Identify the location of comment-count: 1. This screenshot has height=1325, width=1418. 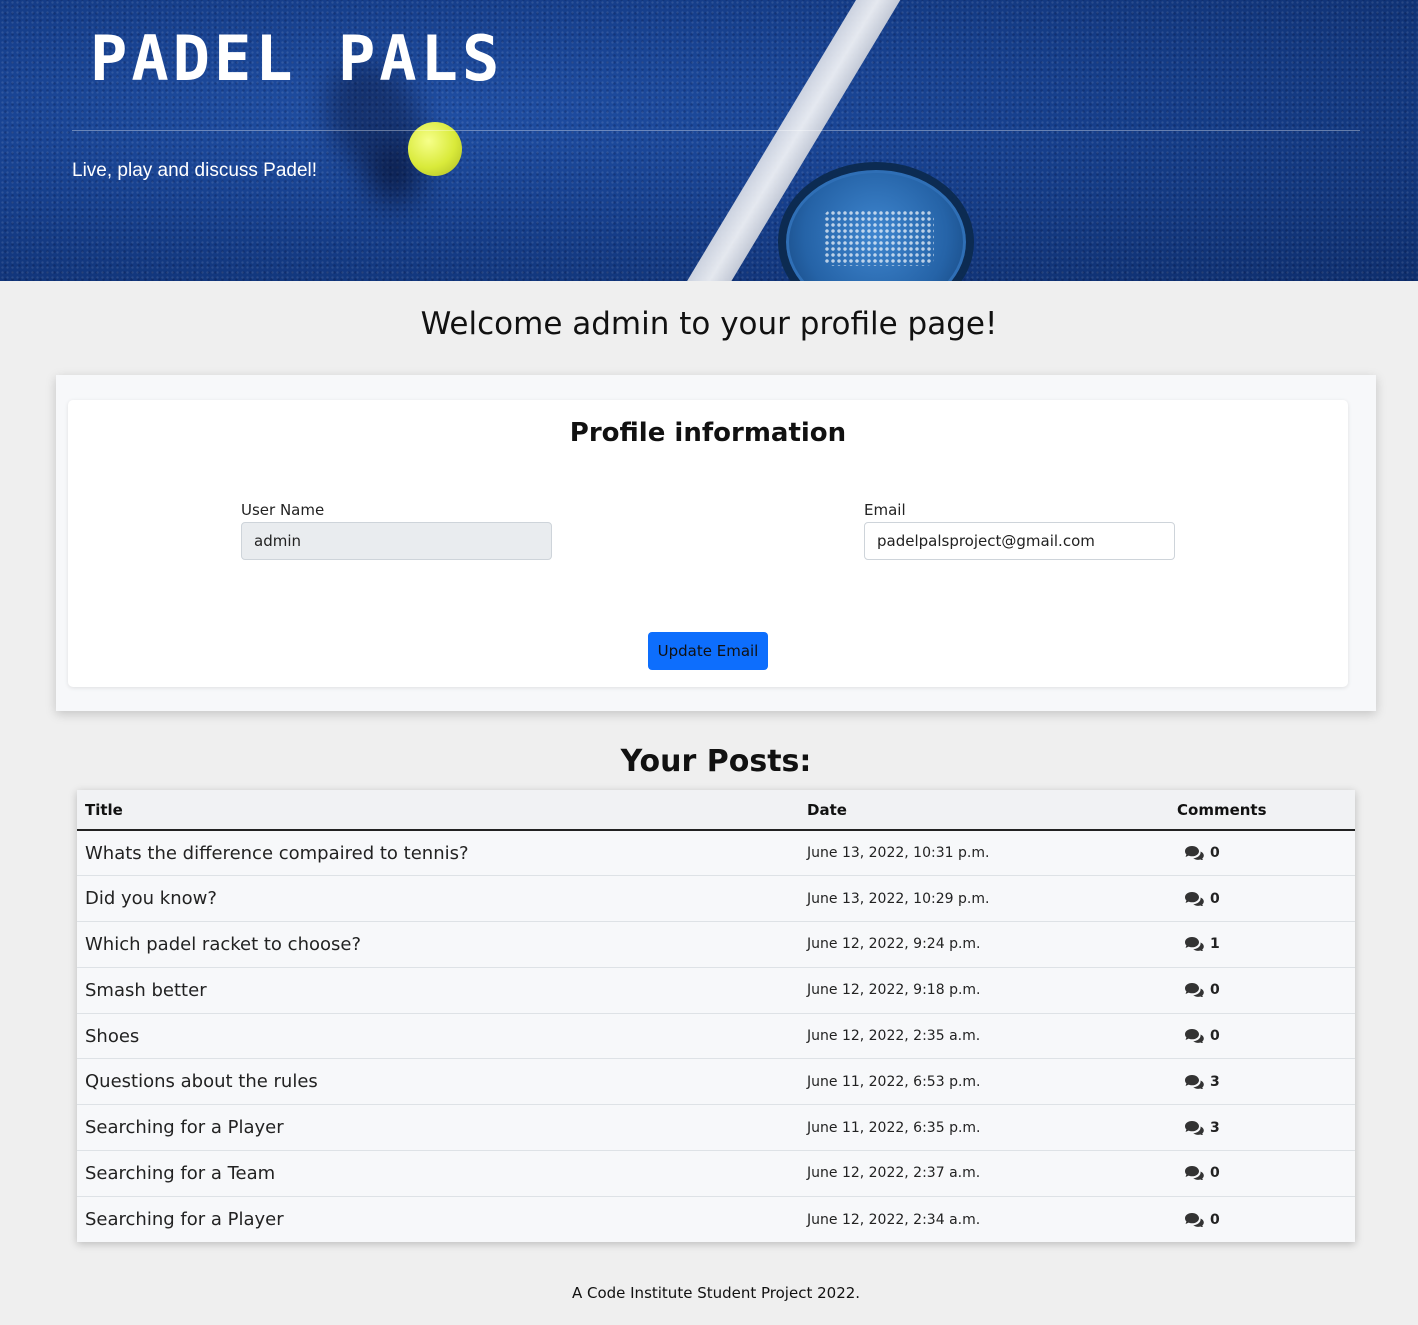
(1215, 944).